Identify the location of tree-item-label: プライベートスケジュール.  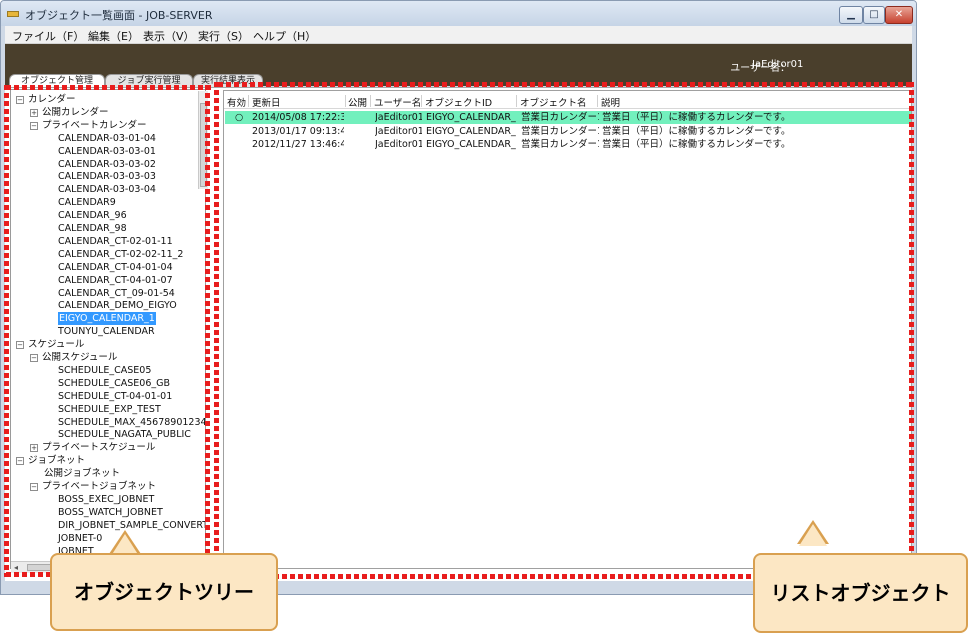
(99, 448).